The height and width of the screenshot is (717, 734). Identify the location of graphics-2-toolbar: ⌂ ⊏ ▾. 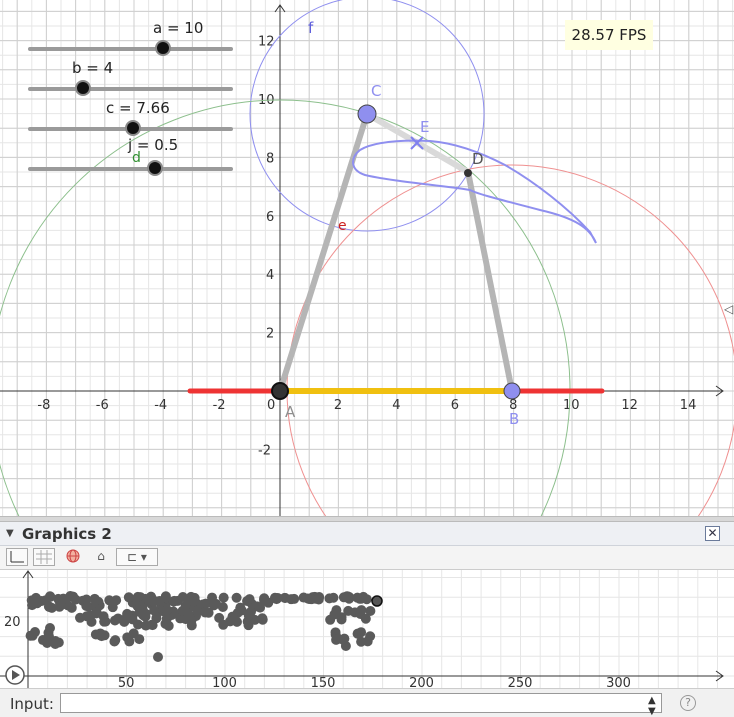
(367, 558).